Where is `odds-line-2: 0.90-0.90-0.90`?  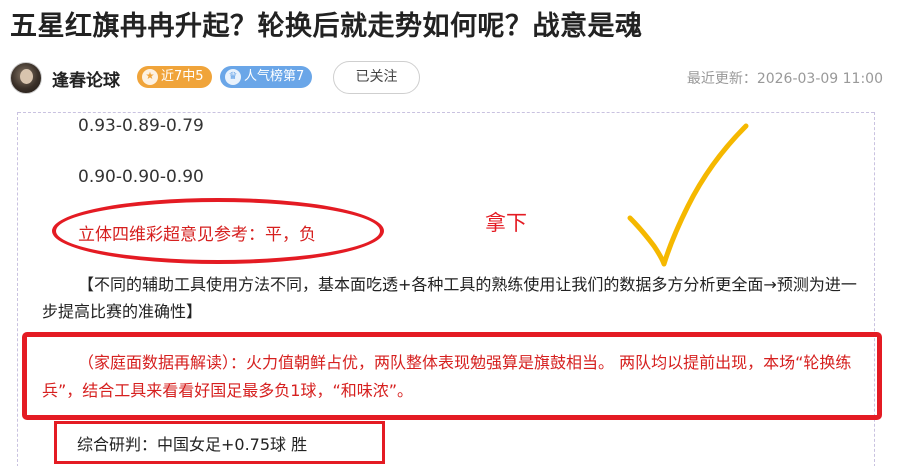 odds-line-2: 0.90-0.90-0.90 is located at coordinates (141, 177).